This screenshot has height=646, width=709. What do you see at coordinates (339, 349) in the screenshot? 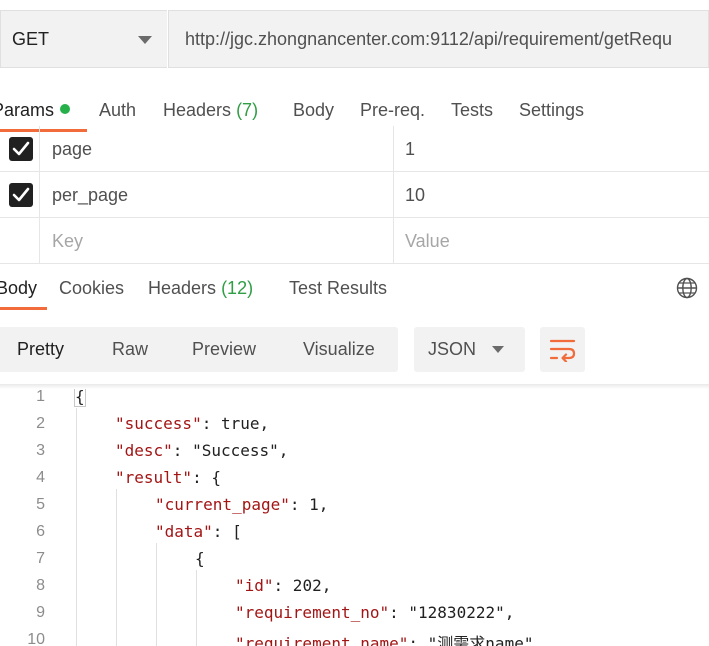
I see `view-visualize-button: Visualize` at bounding box center [339, 349].